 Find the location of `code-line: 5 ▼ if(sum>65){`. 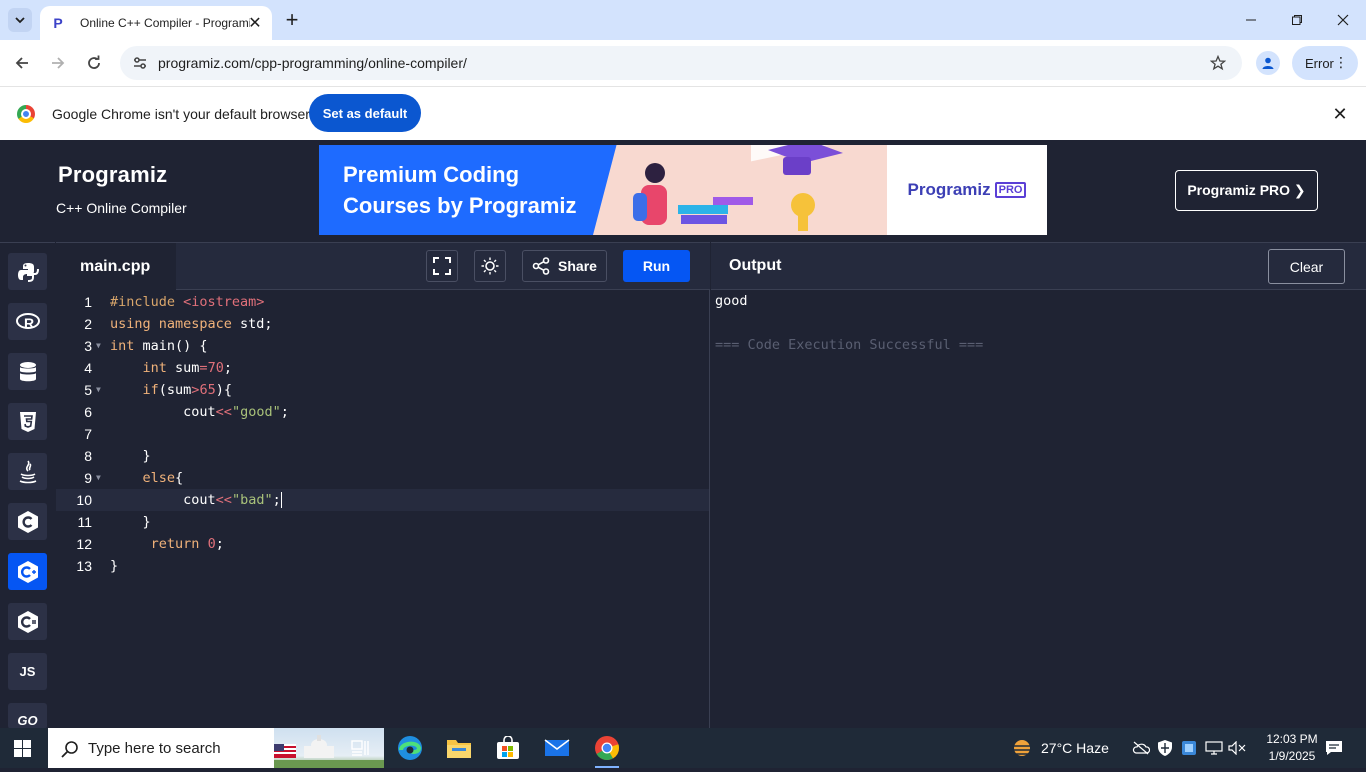

code-line: 5 ▼ if(sum>65){ is located at coordinates (382, 390).